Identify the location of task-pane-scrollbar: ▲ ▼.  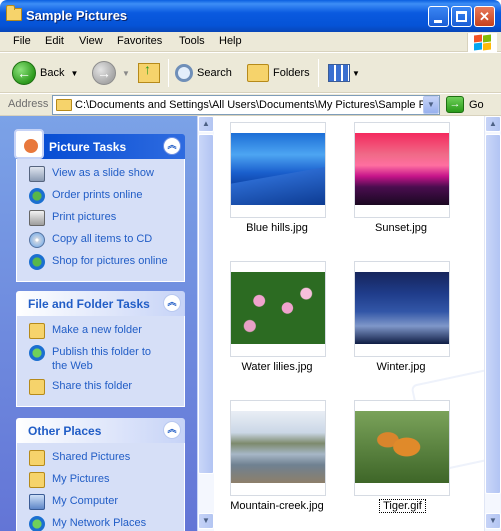
(205, 323).